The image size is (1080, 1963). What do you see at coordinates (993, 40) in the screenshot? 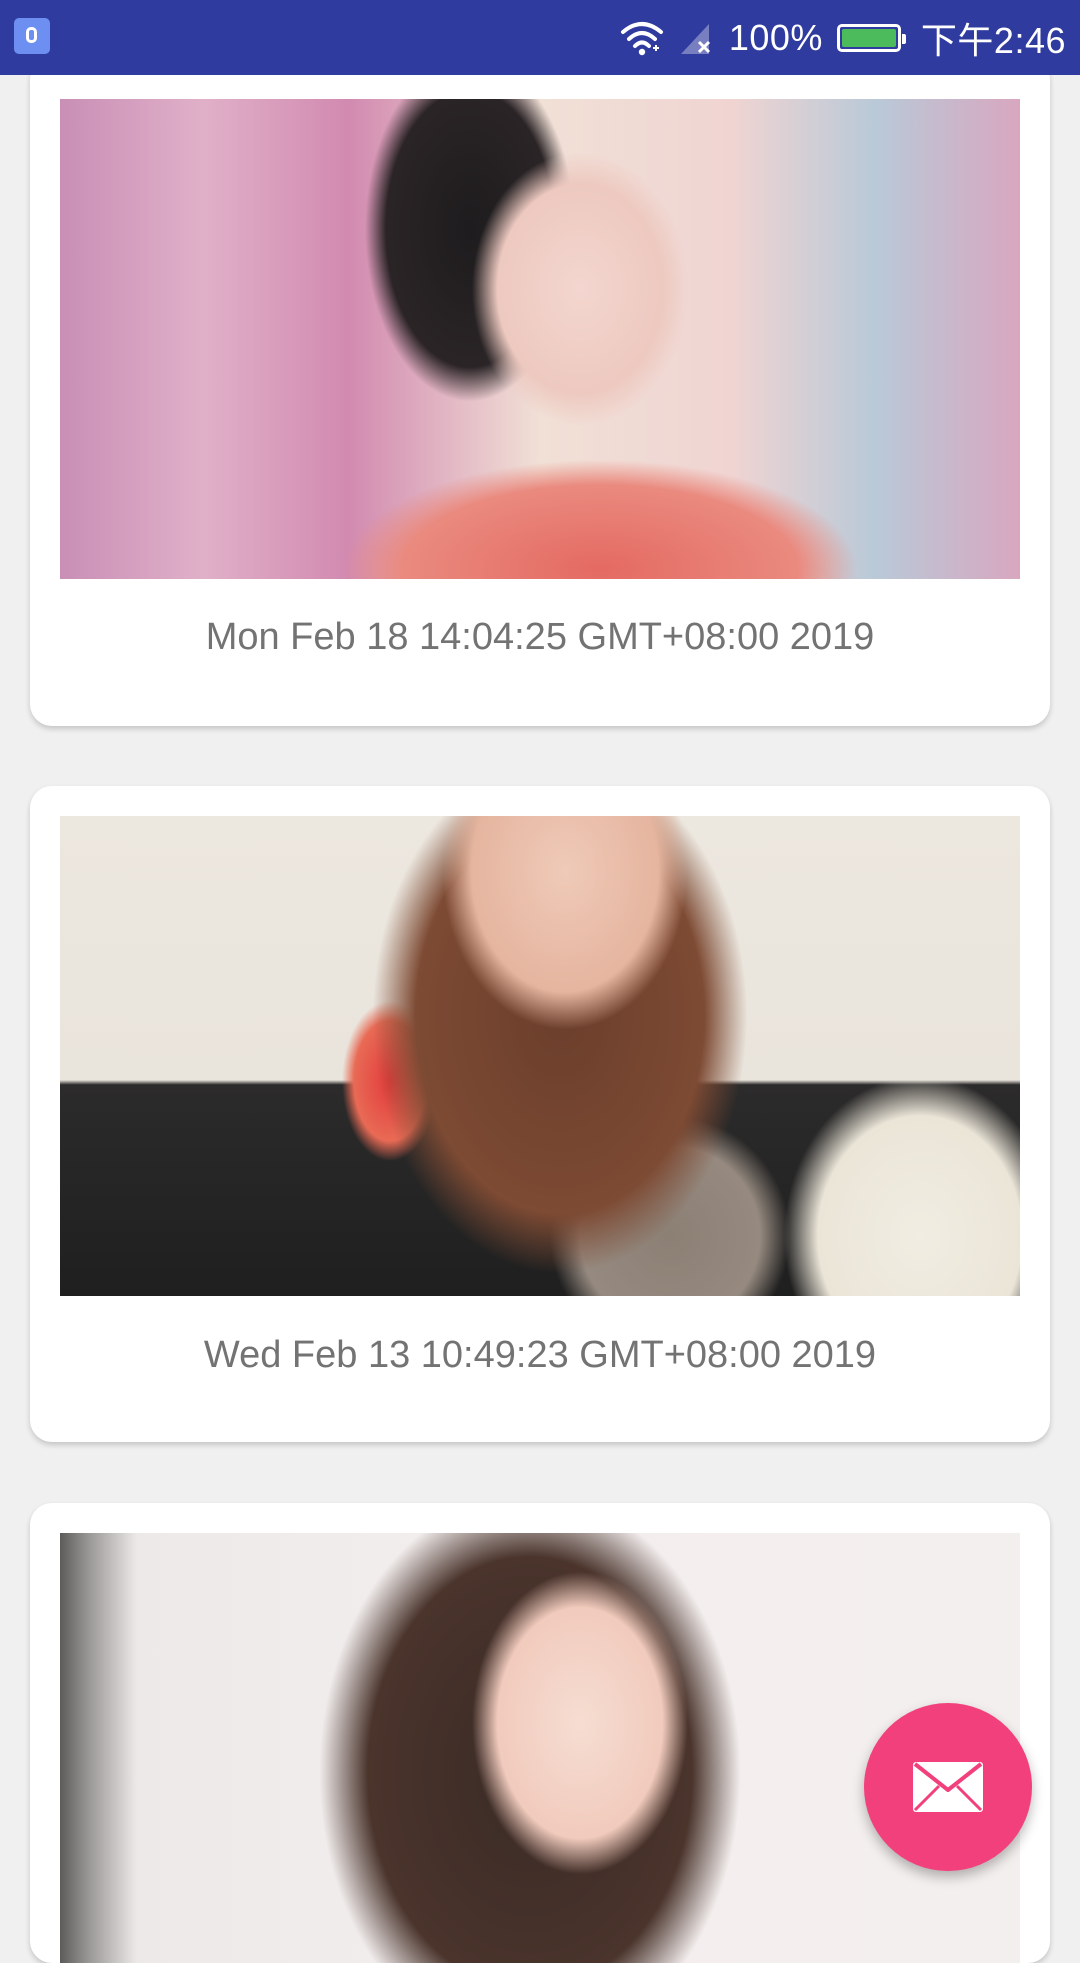
I see `clock: 下午2:46` at bounding box center [993, 40].